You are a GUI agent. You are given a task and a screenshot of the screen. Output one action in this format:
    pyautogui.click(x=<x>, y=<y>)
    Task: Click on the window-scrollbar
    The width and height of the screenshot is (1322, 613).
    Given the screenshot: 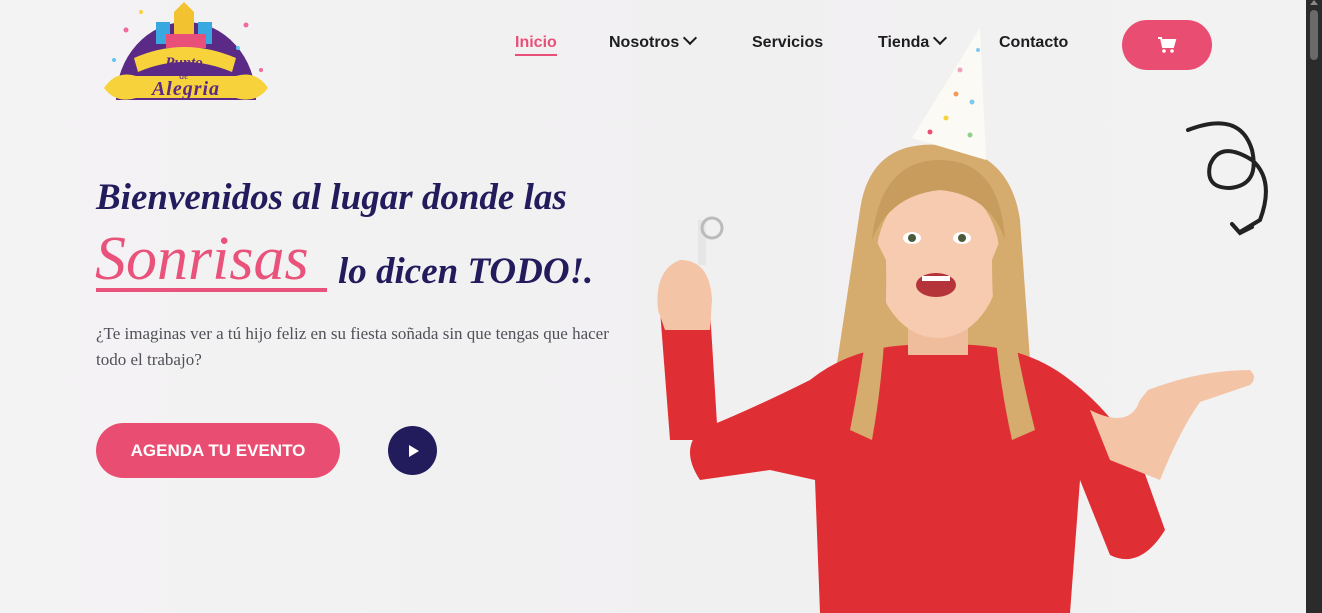 What is the action you would take?
    pyautogui.click(x=1314, y=306)
    